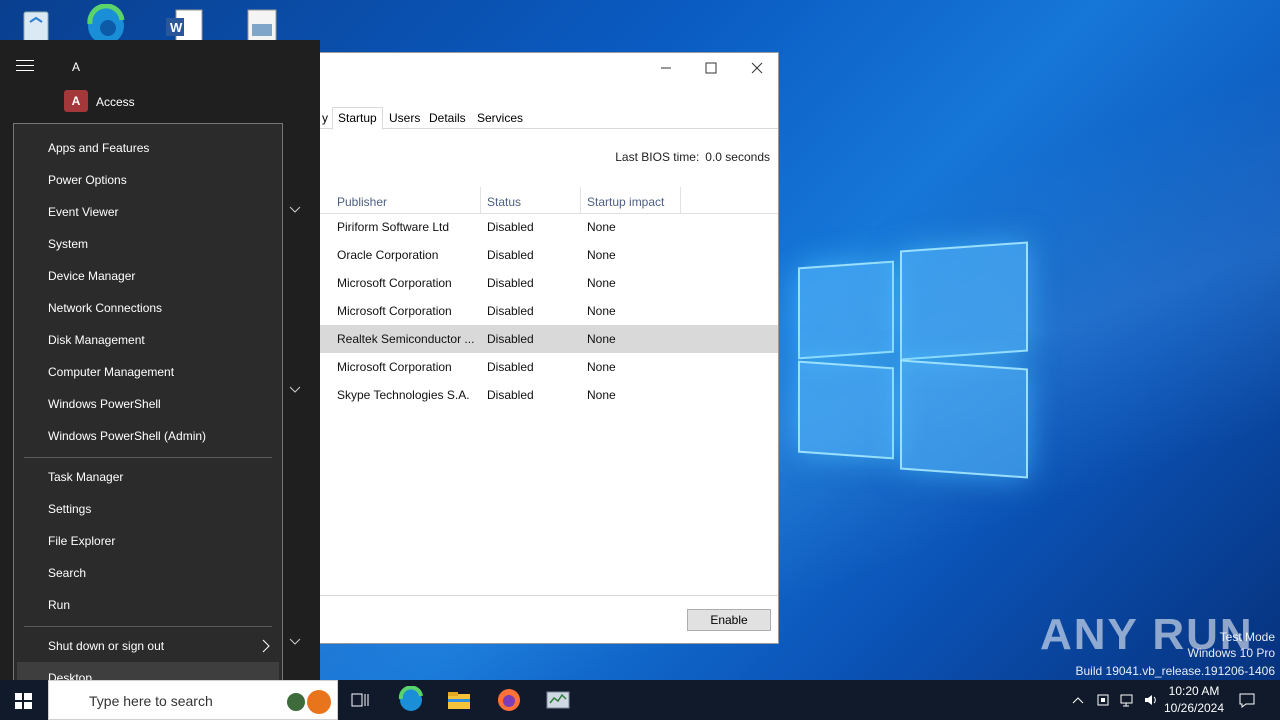 This screenshot has height=720, width=1280. I want to click on menu-item-search: Search, so click(148, 573).